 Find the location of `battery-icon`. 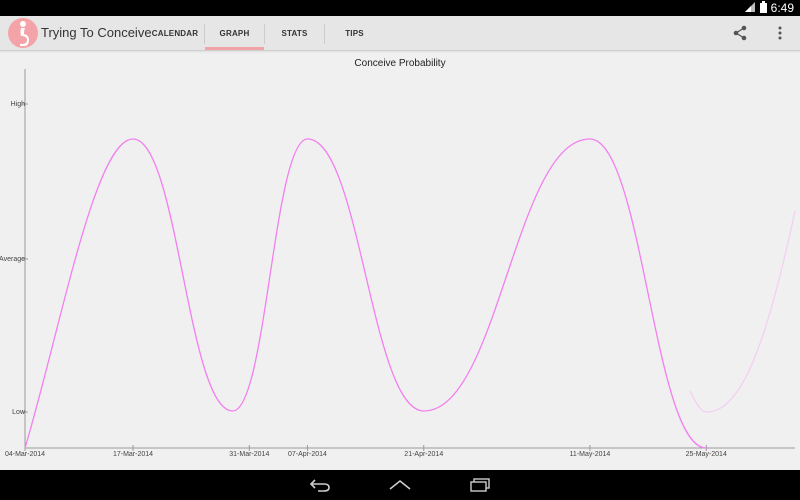

battery-icon is located at coordinates (763, 8).